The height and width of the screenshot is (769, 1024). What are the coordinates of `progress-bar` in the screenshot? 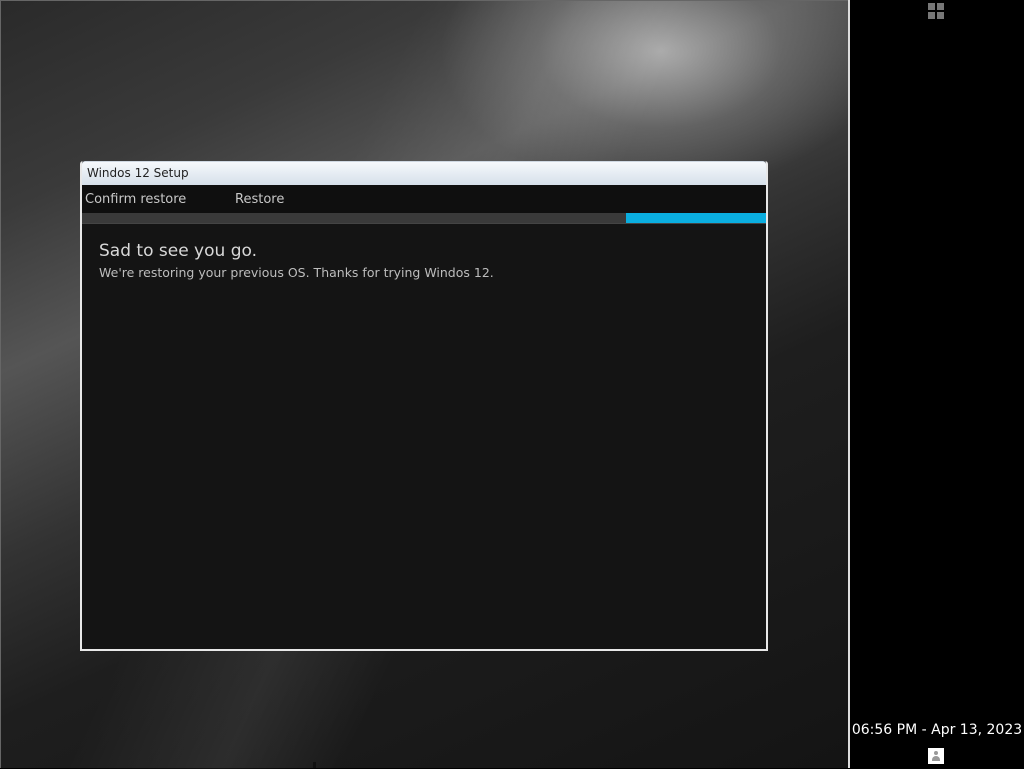 It's located at (424, 218).